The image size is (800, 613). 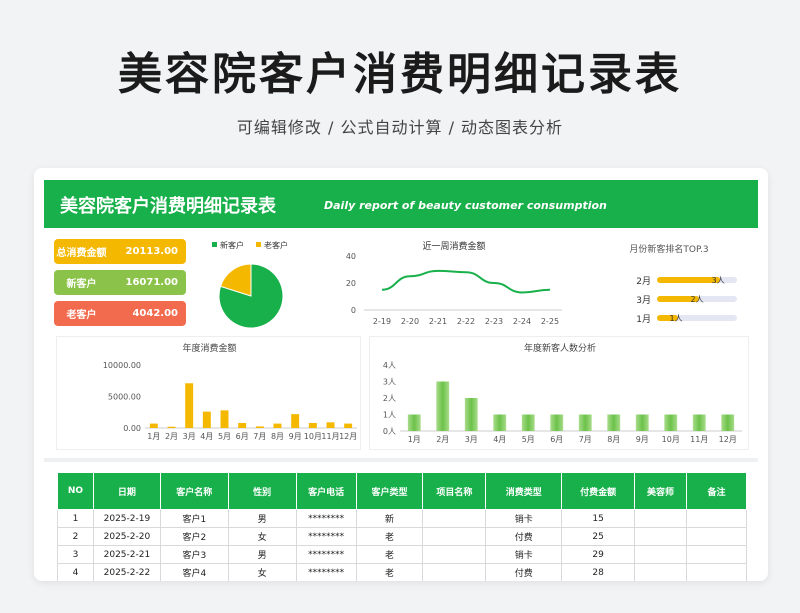 What do you see at coordinates (400, 127) in the screenshot?
I see `page-subtitle: 可编辑修改 / 公式自动计算 / 动态图表分析` at bounding box center [400, 127].